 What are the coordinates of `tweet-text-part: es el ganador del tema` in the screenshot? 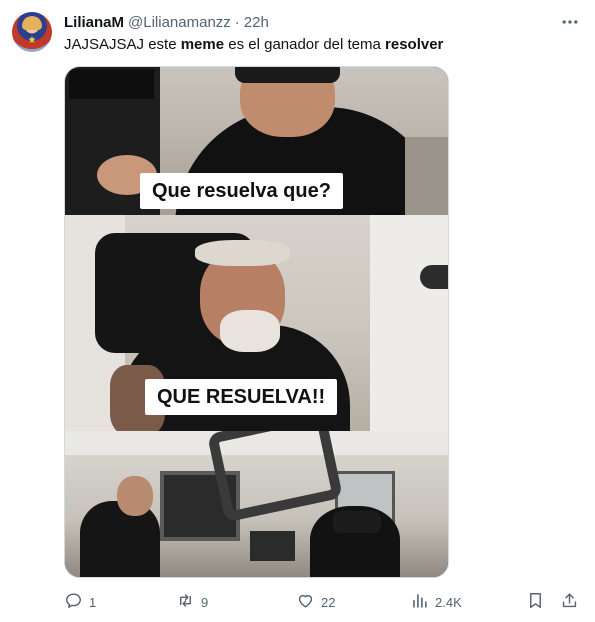 It's located at (305, 44).